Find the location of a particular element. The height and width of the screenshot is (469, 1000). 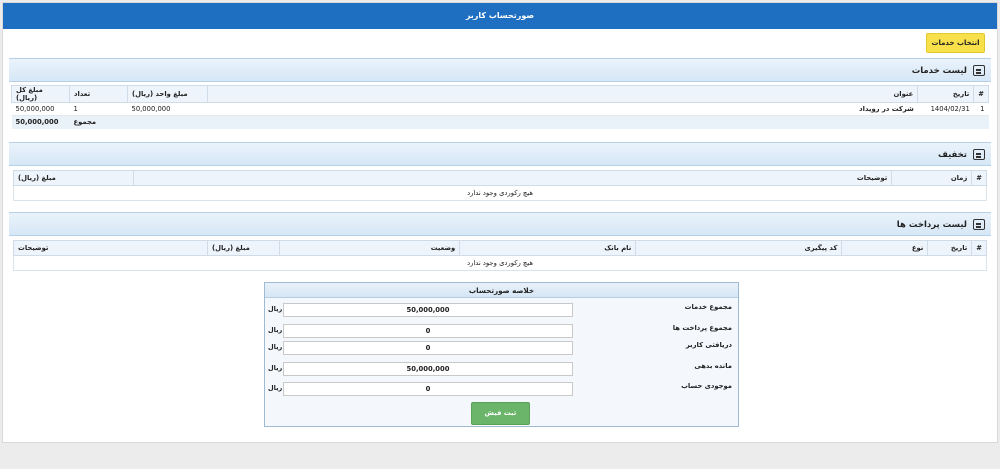

row-date: 1404/02/31 is located at coordinates (945, 109).